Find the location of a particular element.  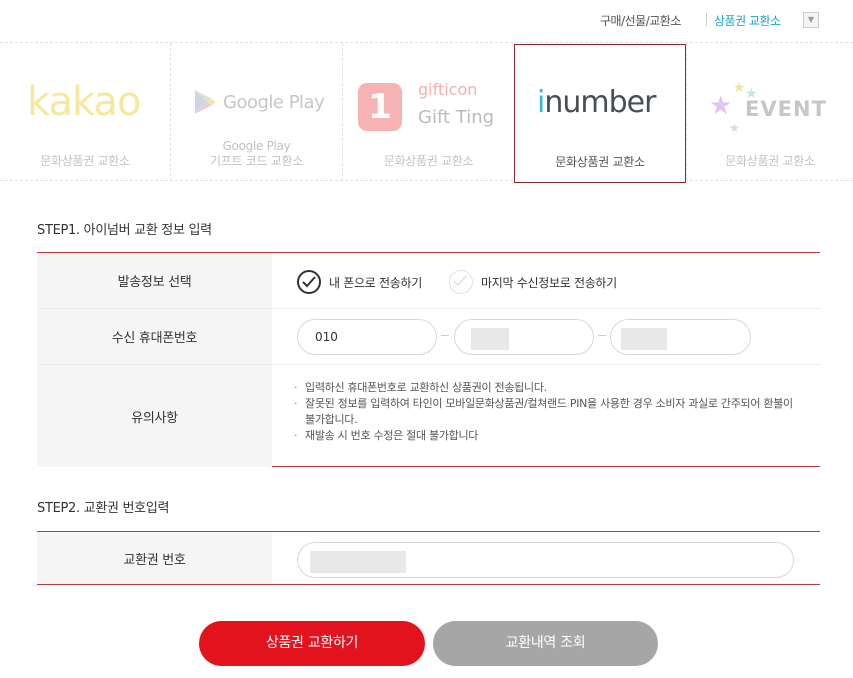

send-info-row: 발송정보 선택 내 폰으로 전송하기 마지막 수신정보로 전송하기 is located at coordinates (428, 281).